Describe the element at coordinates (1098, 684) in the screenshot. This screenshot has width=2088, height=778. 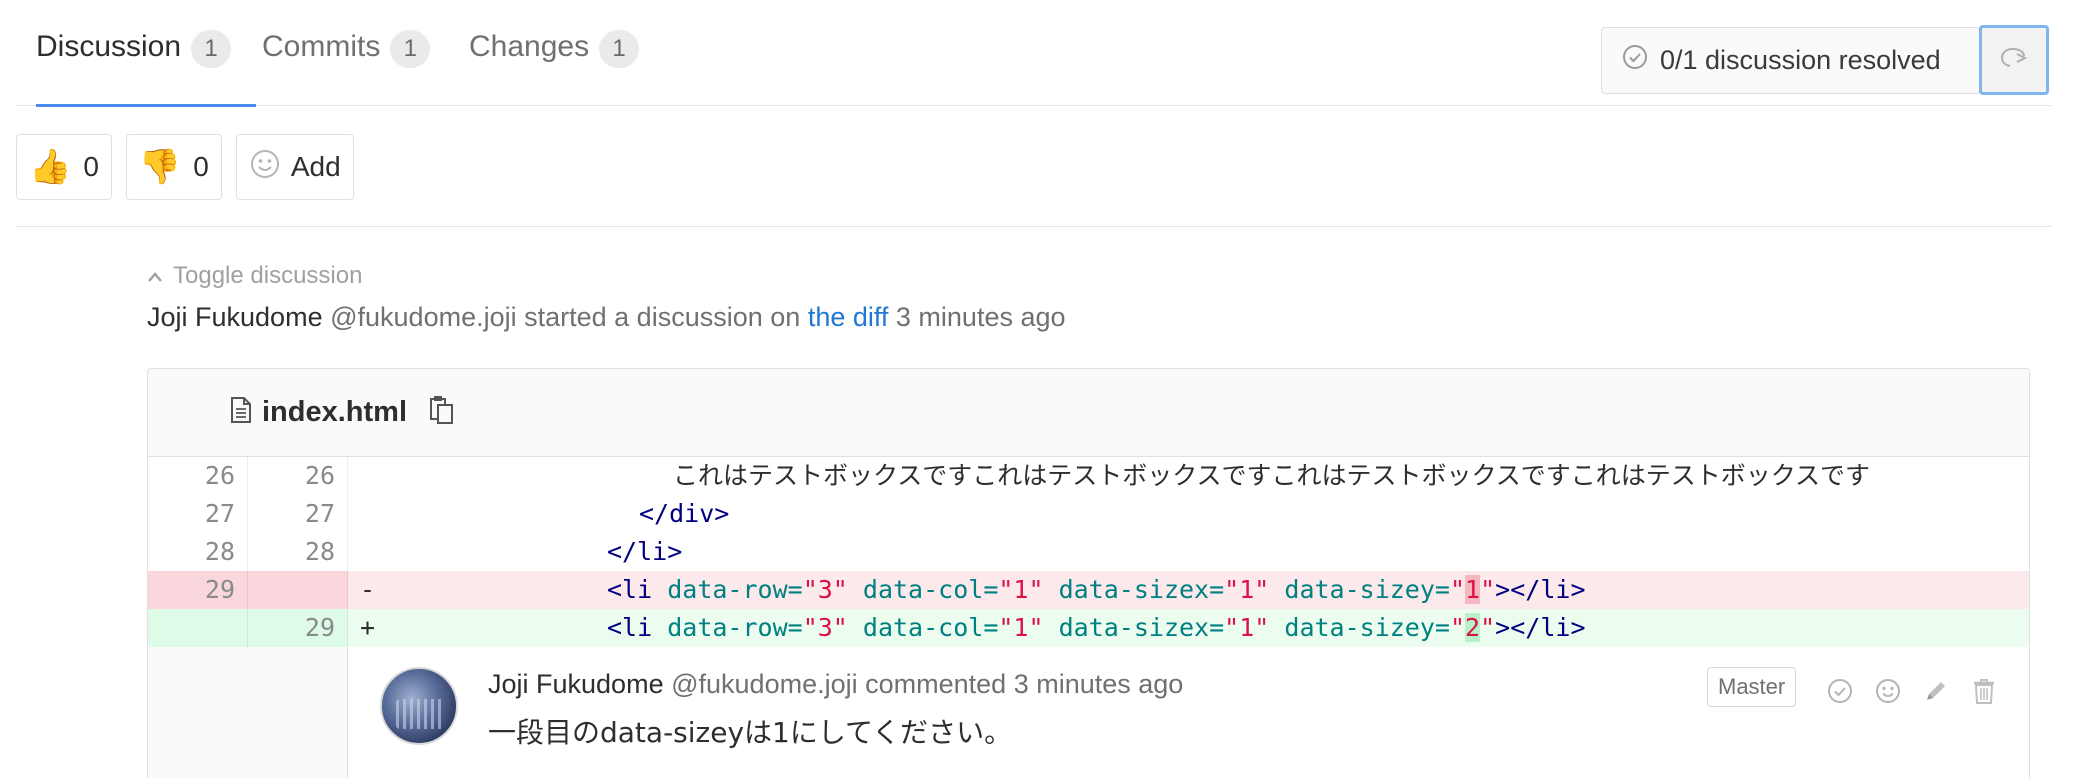
I see `note-time: 3 minutes ago` at that location.